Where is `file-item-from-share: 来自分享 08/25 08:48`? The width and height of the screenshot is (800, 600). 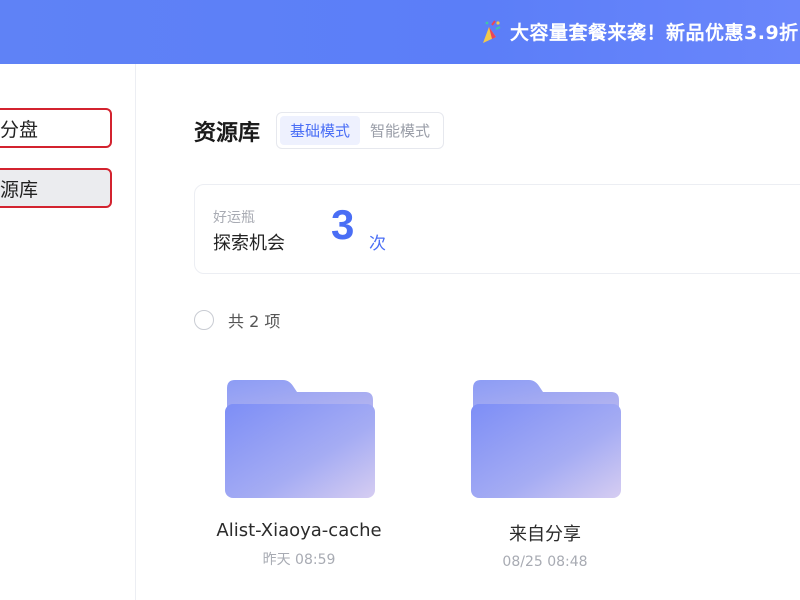
file-item-from-share: 来自分享 08/25 08:48 is located at coordinates (545, 479).